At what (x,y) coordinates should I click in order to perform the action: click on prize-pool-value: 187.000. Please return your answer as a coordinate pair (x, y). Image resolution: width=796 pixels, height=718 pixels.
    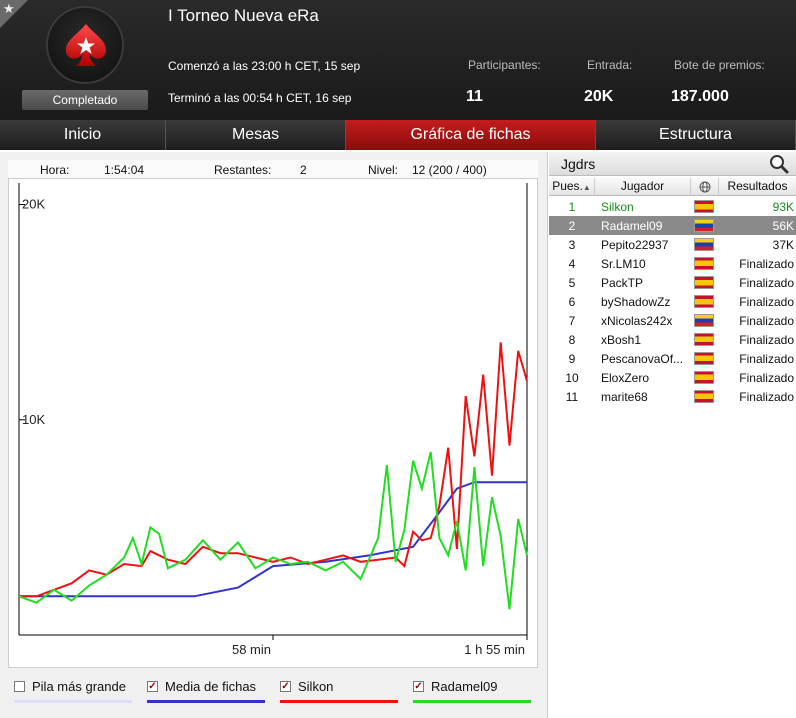
    Looking at the image, I should click on (700, 96).